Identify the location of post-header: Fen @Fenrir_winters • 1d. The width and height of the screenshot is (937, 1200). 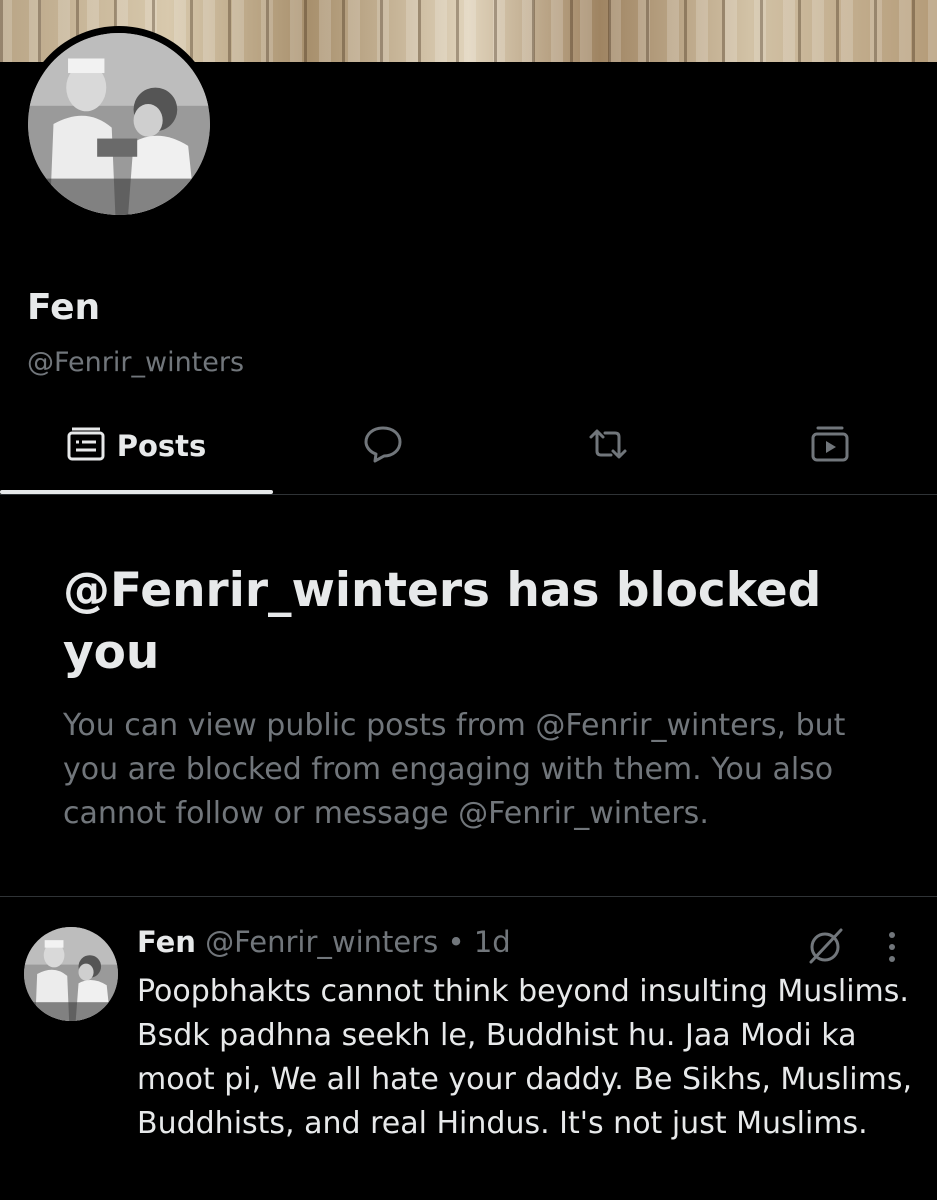
(324, 942).